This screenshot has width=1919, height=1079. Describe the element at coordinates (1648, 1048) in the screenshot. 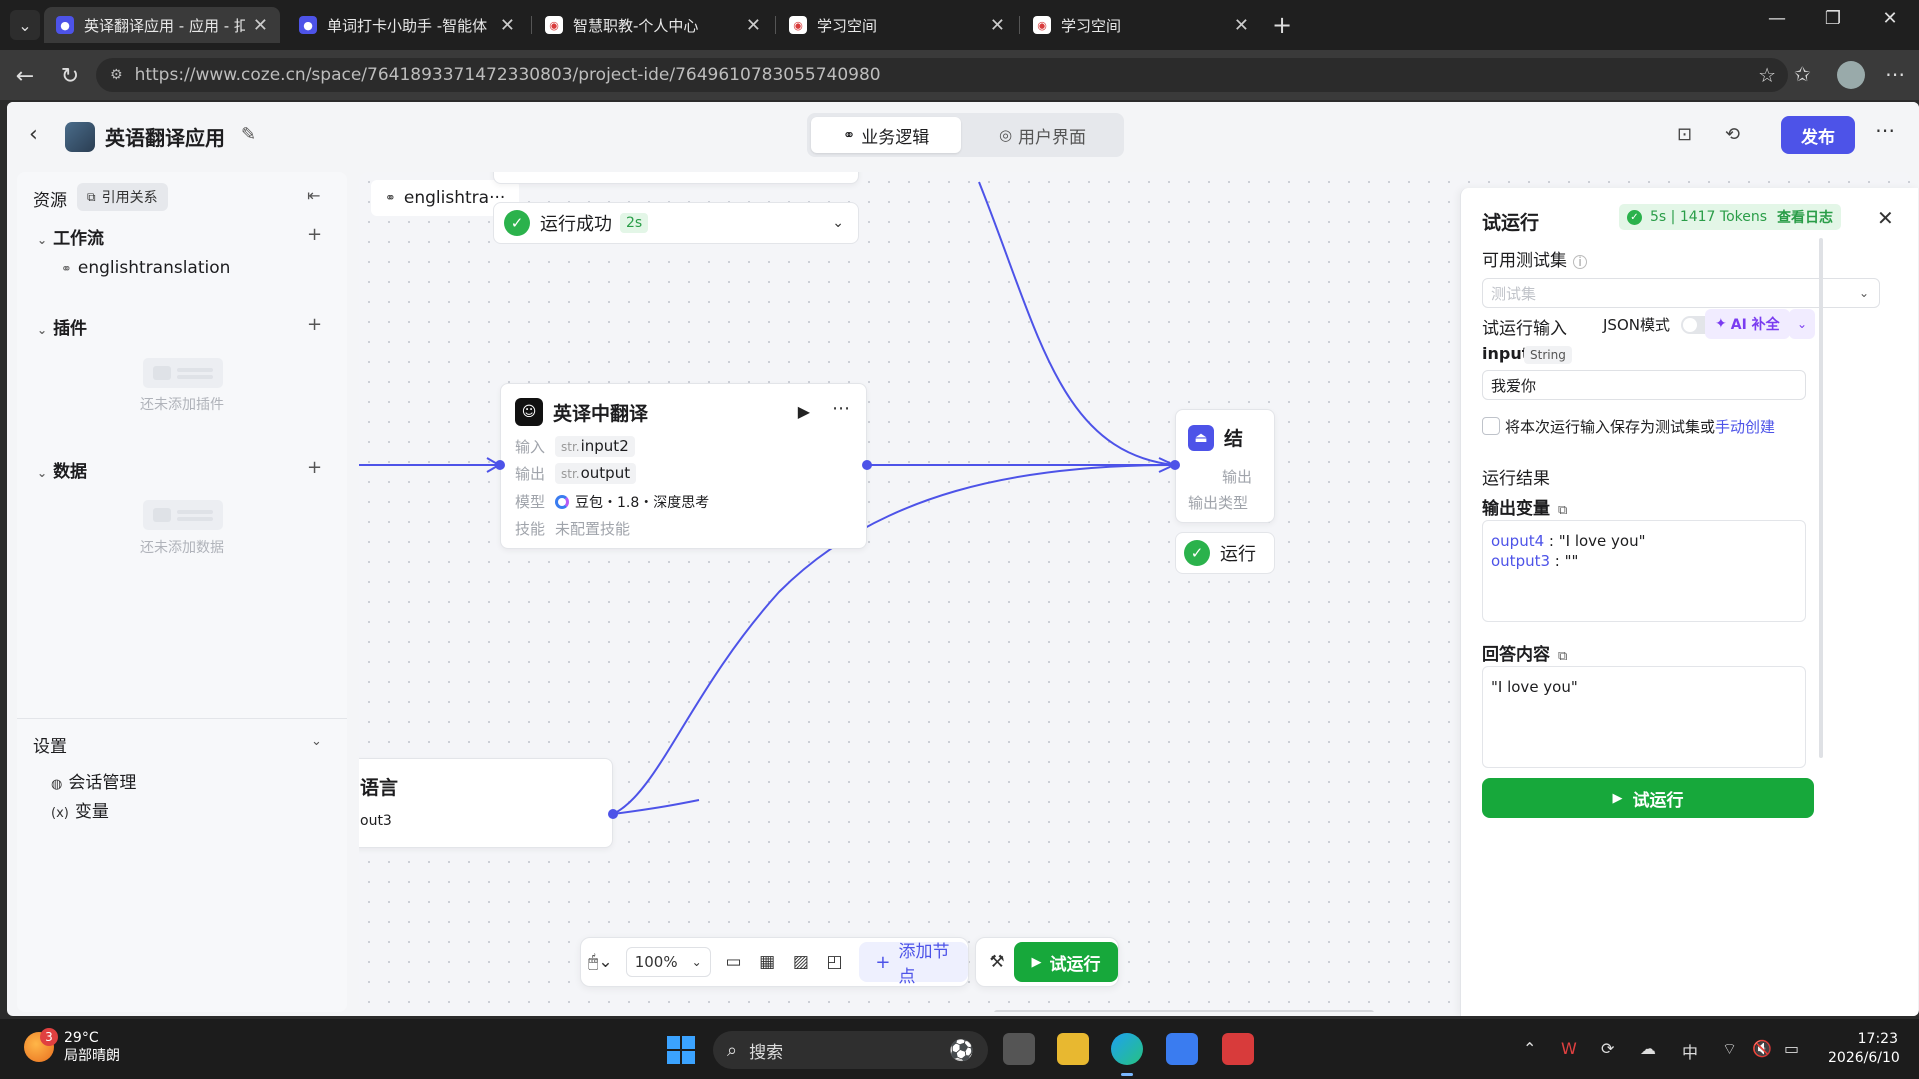

I see `cloud-icon: ☁` at that location.